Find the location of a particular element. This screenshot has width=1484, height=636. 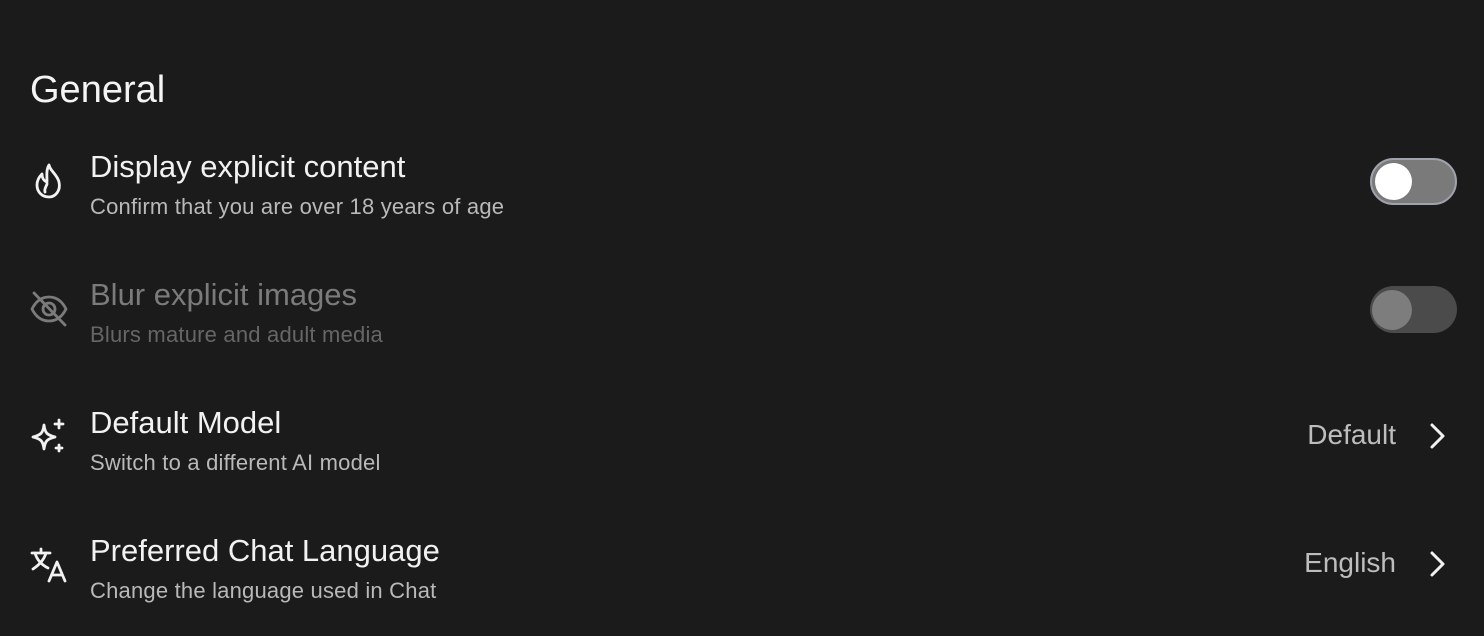

blur-explicit-images-toggle is located at coordinates (1413, 309).